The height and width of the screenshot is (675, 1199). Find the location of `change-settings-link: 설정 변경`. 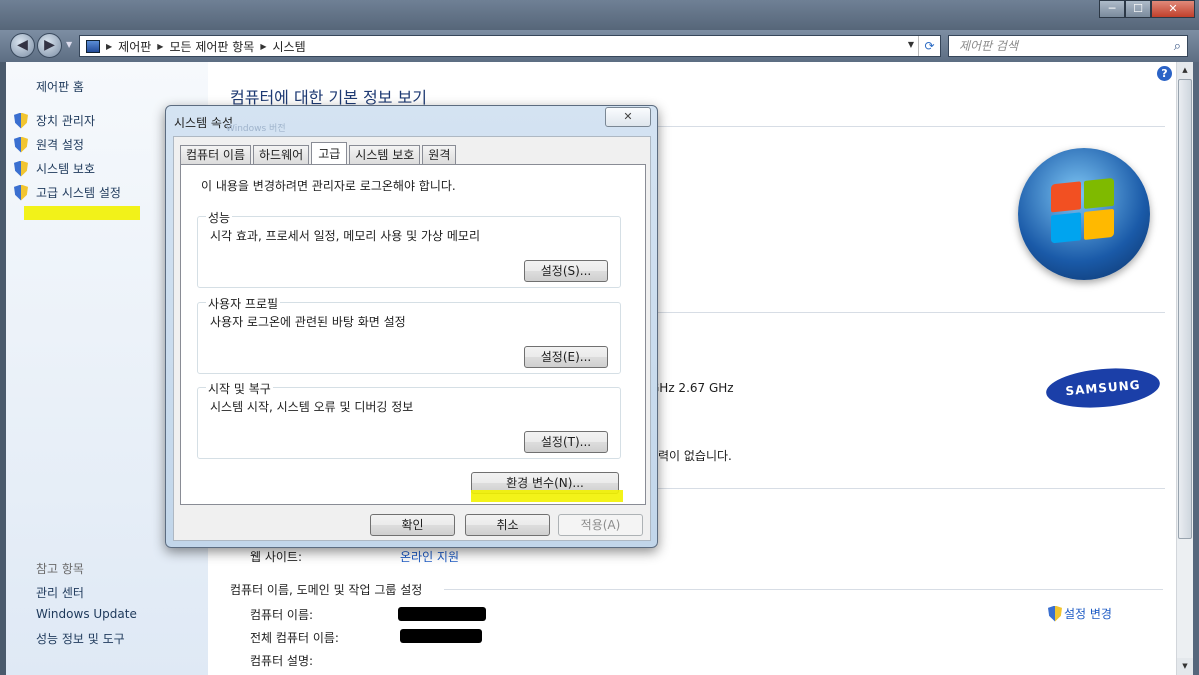

change-settings-link: 설정 변경 is located at coordinates (1080, 613).